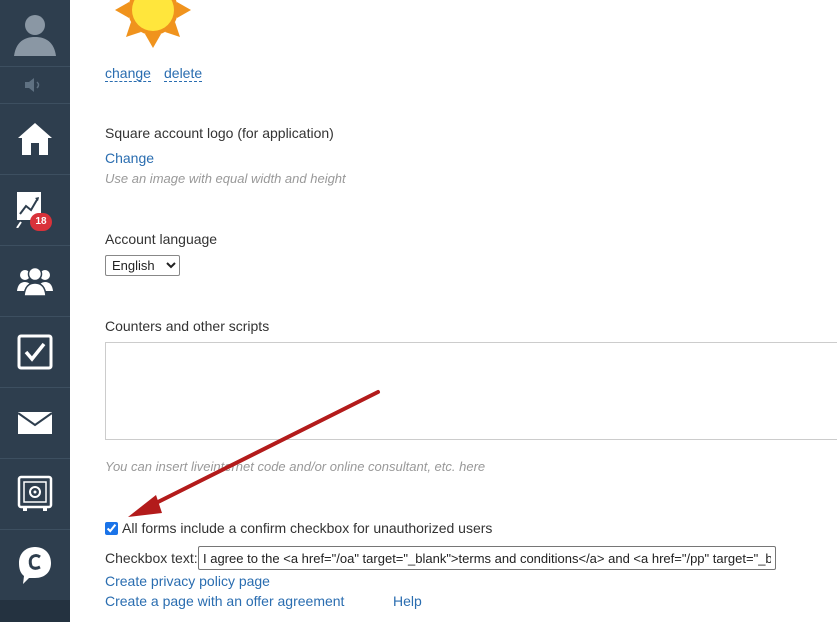 The image size is (837, 622). What do you see at coordinates (219, 133) in the screenshot?
I see `square-logo-title: Square account logo (for application)` at bounding box center [219, 133].